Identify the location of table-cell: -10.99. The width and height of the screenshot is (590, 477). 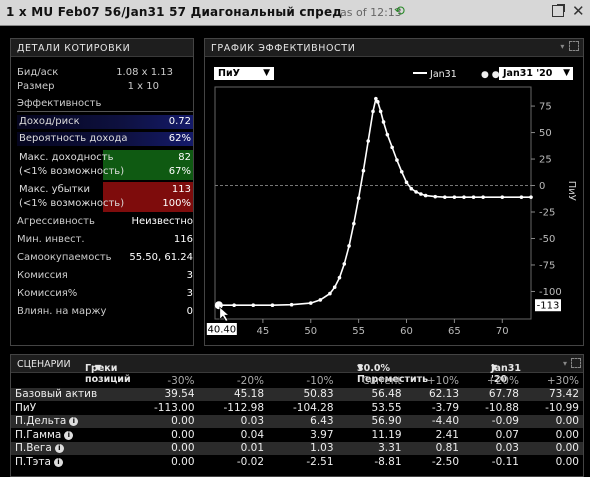
(562, 407).